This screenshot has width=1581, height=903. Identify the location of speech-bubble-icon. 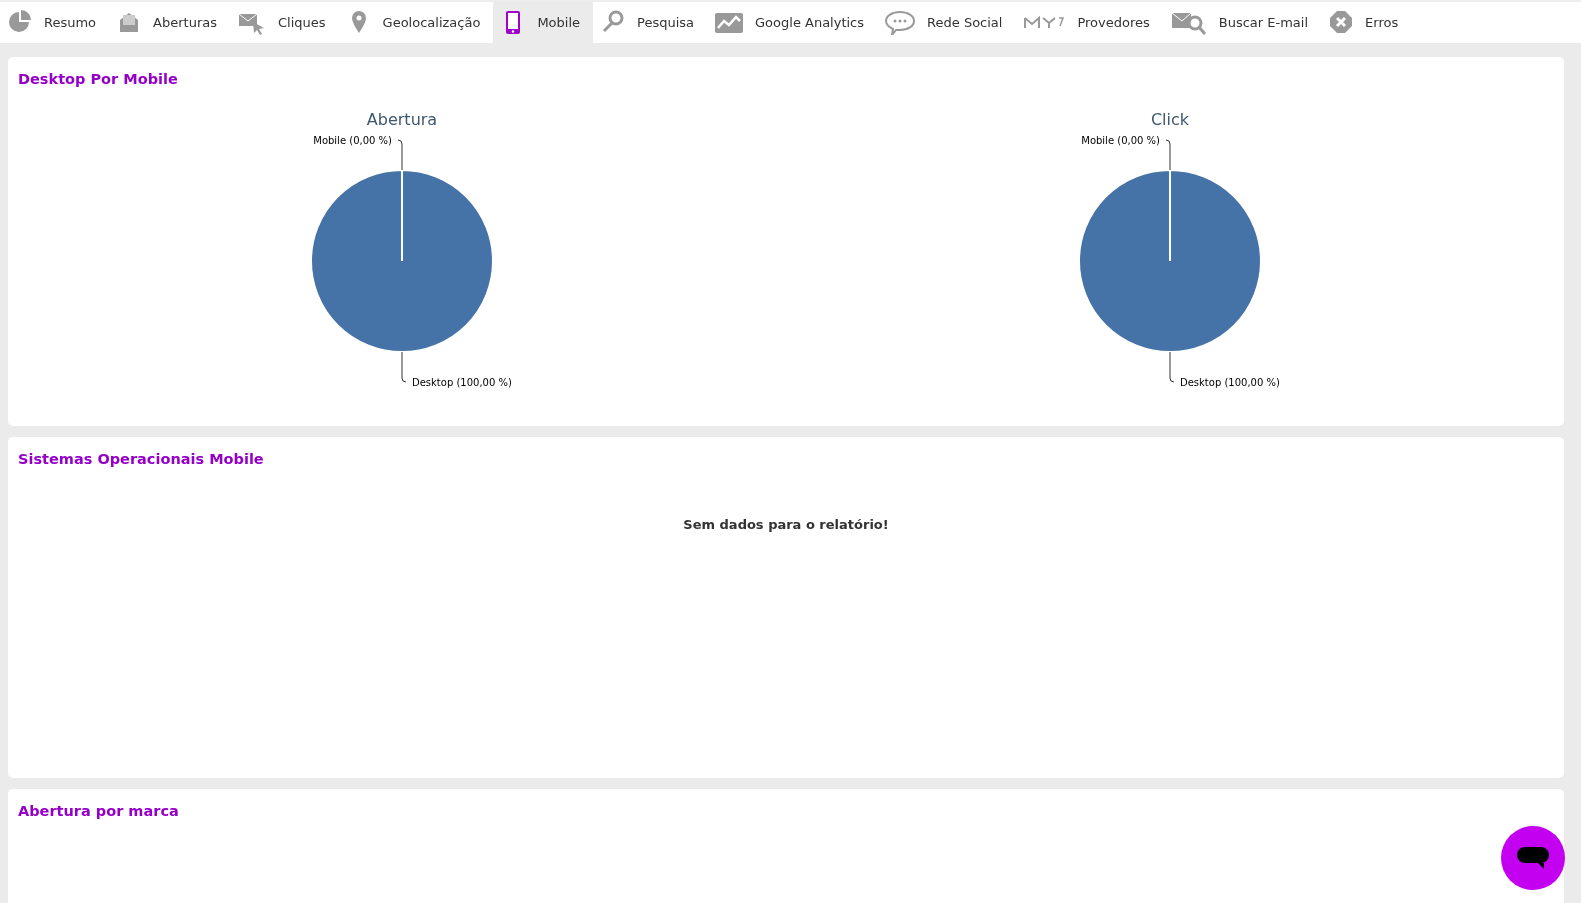
(900, 22).